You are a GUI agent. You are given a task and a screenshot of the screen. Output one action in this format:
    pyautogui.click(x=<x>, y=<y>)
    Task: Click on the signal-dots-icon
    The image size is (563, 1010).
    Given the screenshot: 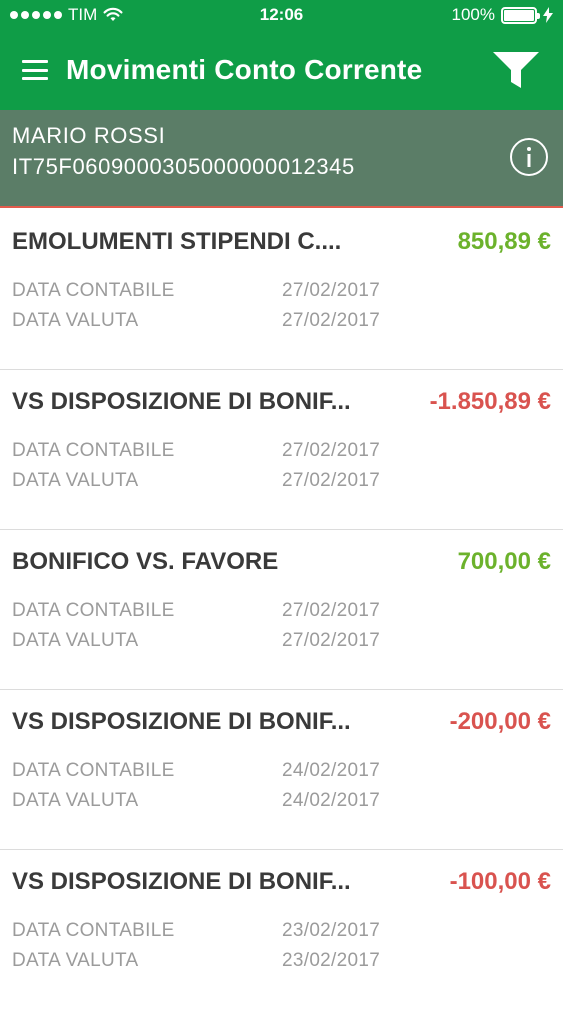 What is the action you would take?
    pyautogui.click(x=36, y=15)
    